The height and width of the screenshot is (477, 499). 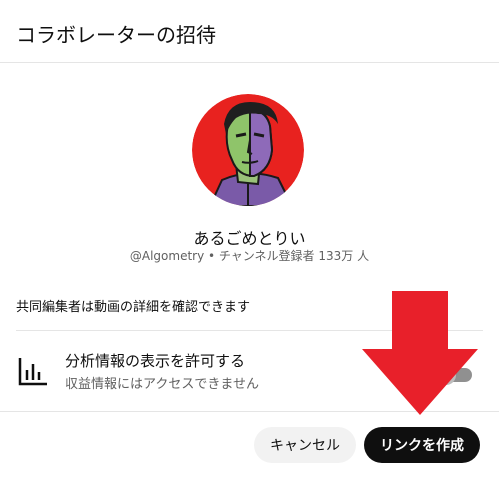 What do you see at coordinates (249, 411) in the screenshot?
I see `footer-divider` at bounding box center [249, 411].